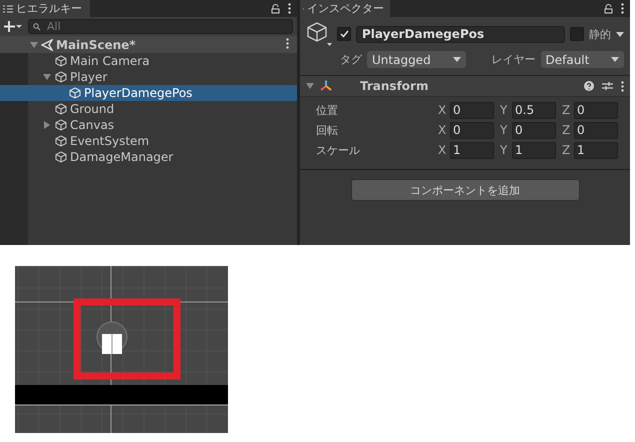 The width and height of the screenshot is (635, 442). Describe the element at coordinates (8, 8) in the screenshot. I see `list-icon` at that location.